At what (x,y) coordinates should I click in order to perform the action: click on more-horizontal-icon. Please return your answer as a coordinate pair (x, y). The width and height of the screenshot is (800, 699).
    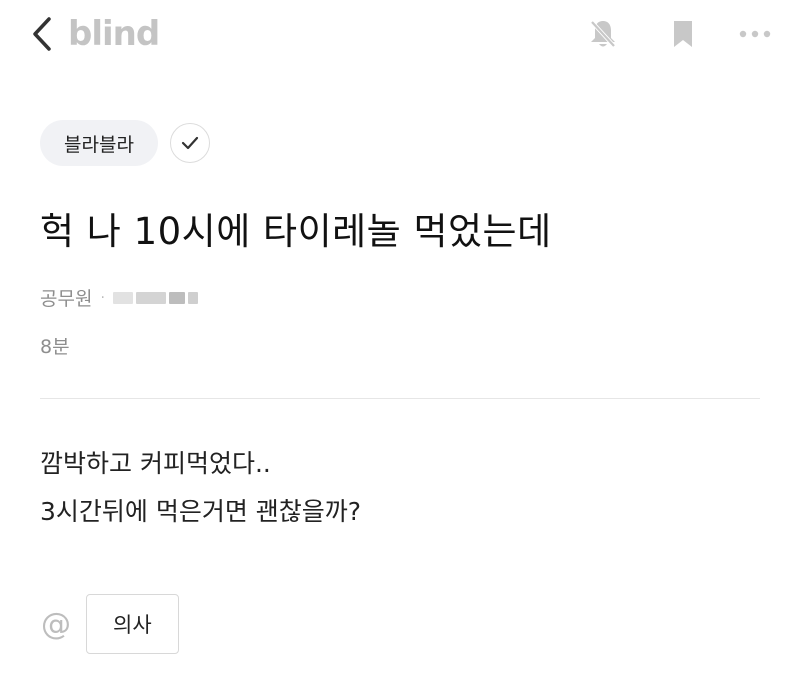
    Looking at the image, I should click on (755, 34).